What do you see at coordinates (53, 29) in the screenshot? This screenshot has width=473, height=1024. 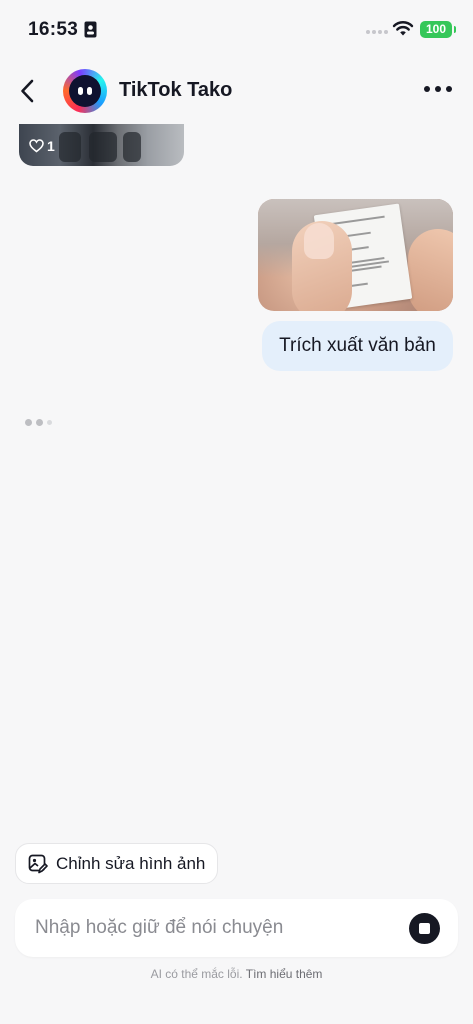 I see `status-time: 16:53` at bounding box center [53, 29].